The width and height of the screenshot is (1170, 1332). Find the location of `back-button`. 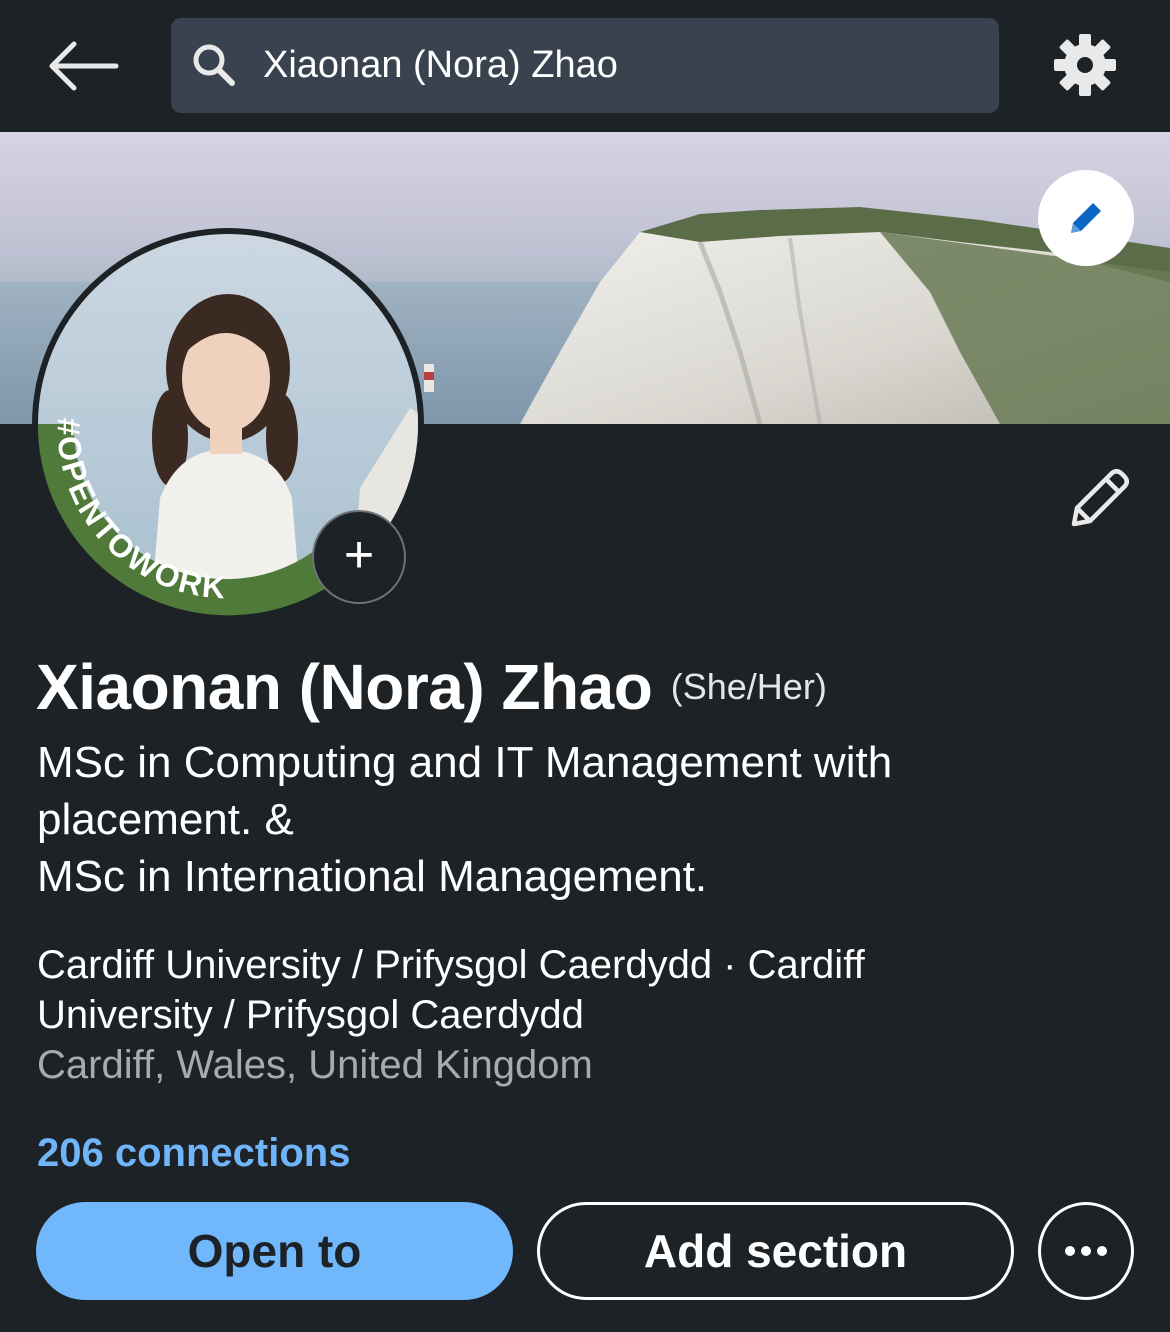

back-button is located at coordinates (82, 66).